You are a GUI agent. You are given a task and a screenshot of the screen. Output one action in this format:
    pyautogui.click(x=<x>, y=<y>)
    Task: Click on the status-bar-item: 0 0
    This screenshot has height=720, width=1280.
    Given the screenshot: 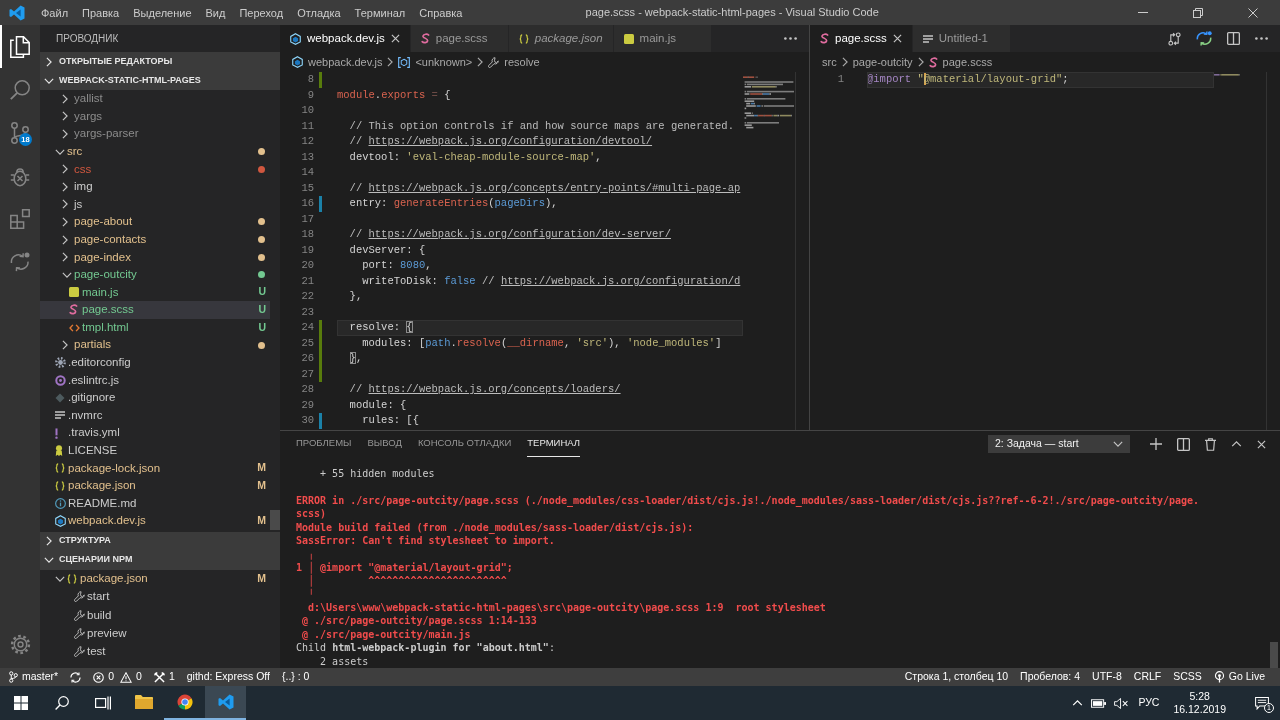 What is the action you would take?
    pyautogui.click(x=117, y=677)
    